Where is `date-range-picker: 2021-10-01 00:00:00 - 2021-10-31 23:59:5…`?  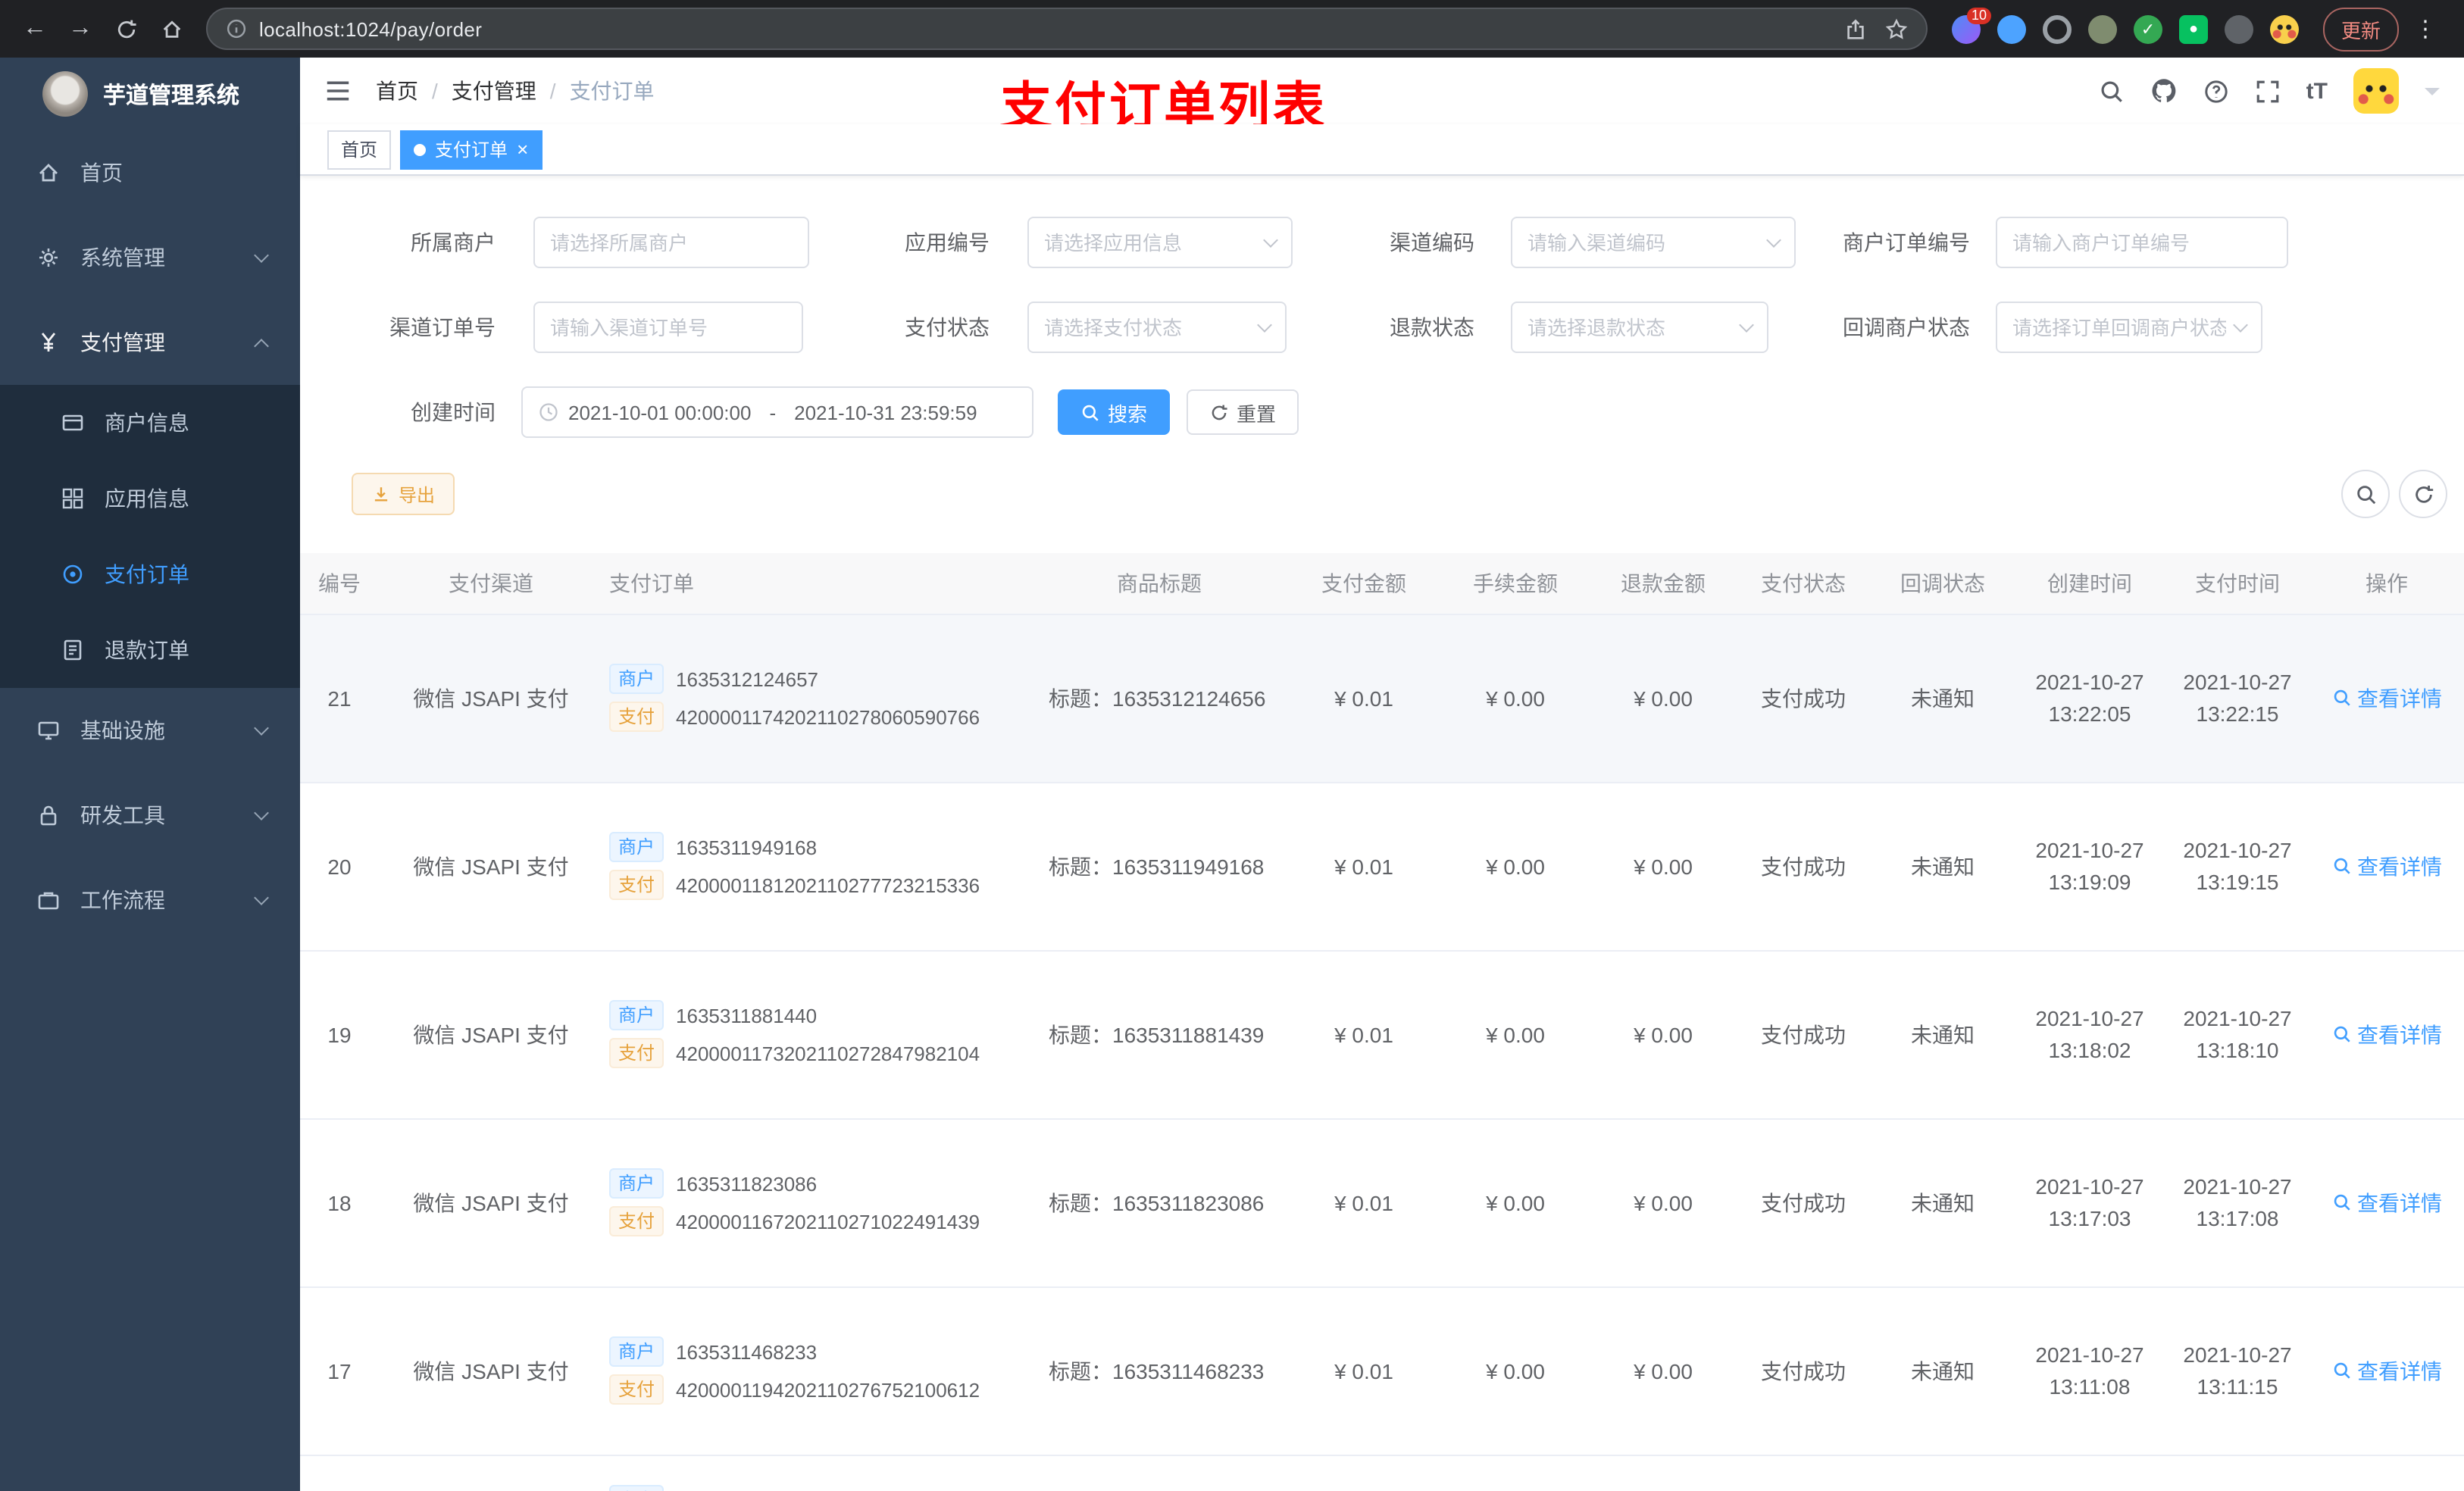 date-range-picker: 2021-10-01 00:00:00 - 2021-10-31 23:59:5… is located at coordinates (777, 412).